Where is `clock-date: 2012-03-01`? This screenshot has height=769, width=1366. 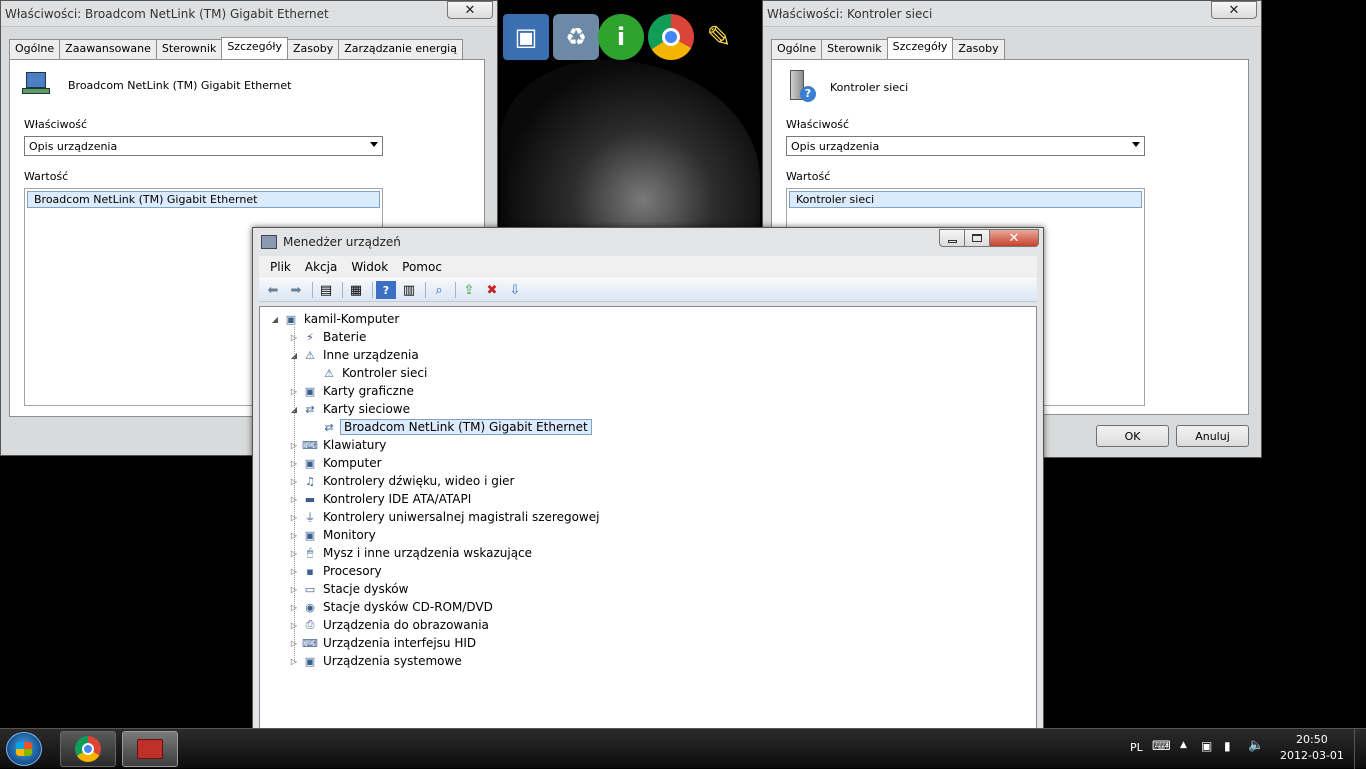 clock-date: 2012-03-01 is located at coordinates (1312, 755).